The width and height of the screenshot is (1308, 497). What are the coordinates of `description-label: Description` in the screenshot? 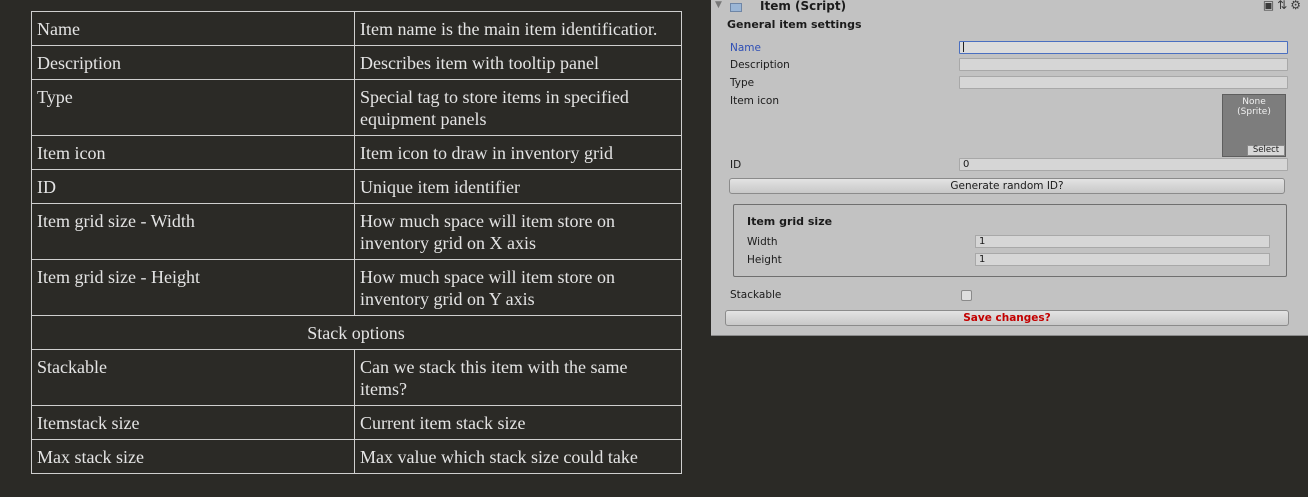 It's located at (760, 65).